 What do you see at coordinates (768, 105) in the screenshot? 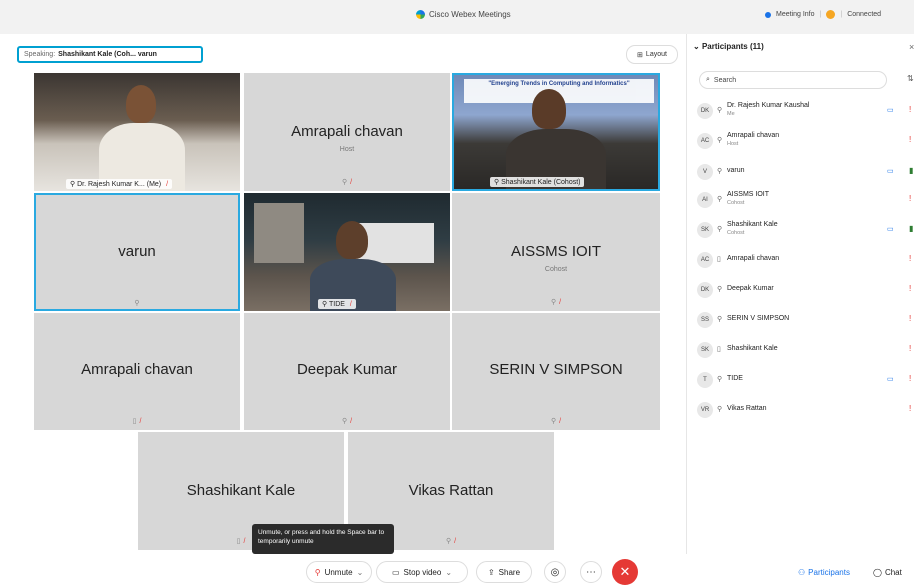
I see `participant-row-name: Dr. Rajesh Kumar Kaushal` at bounding box center [768, 105].